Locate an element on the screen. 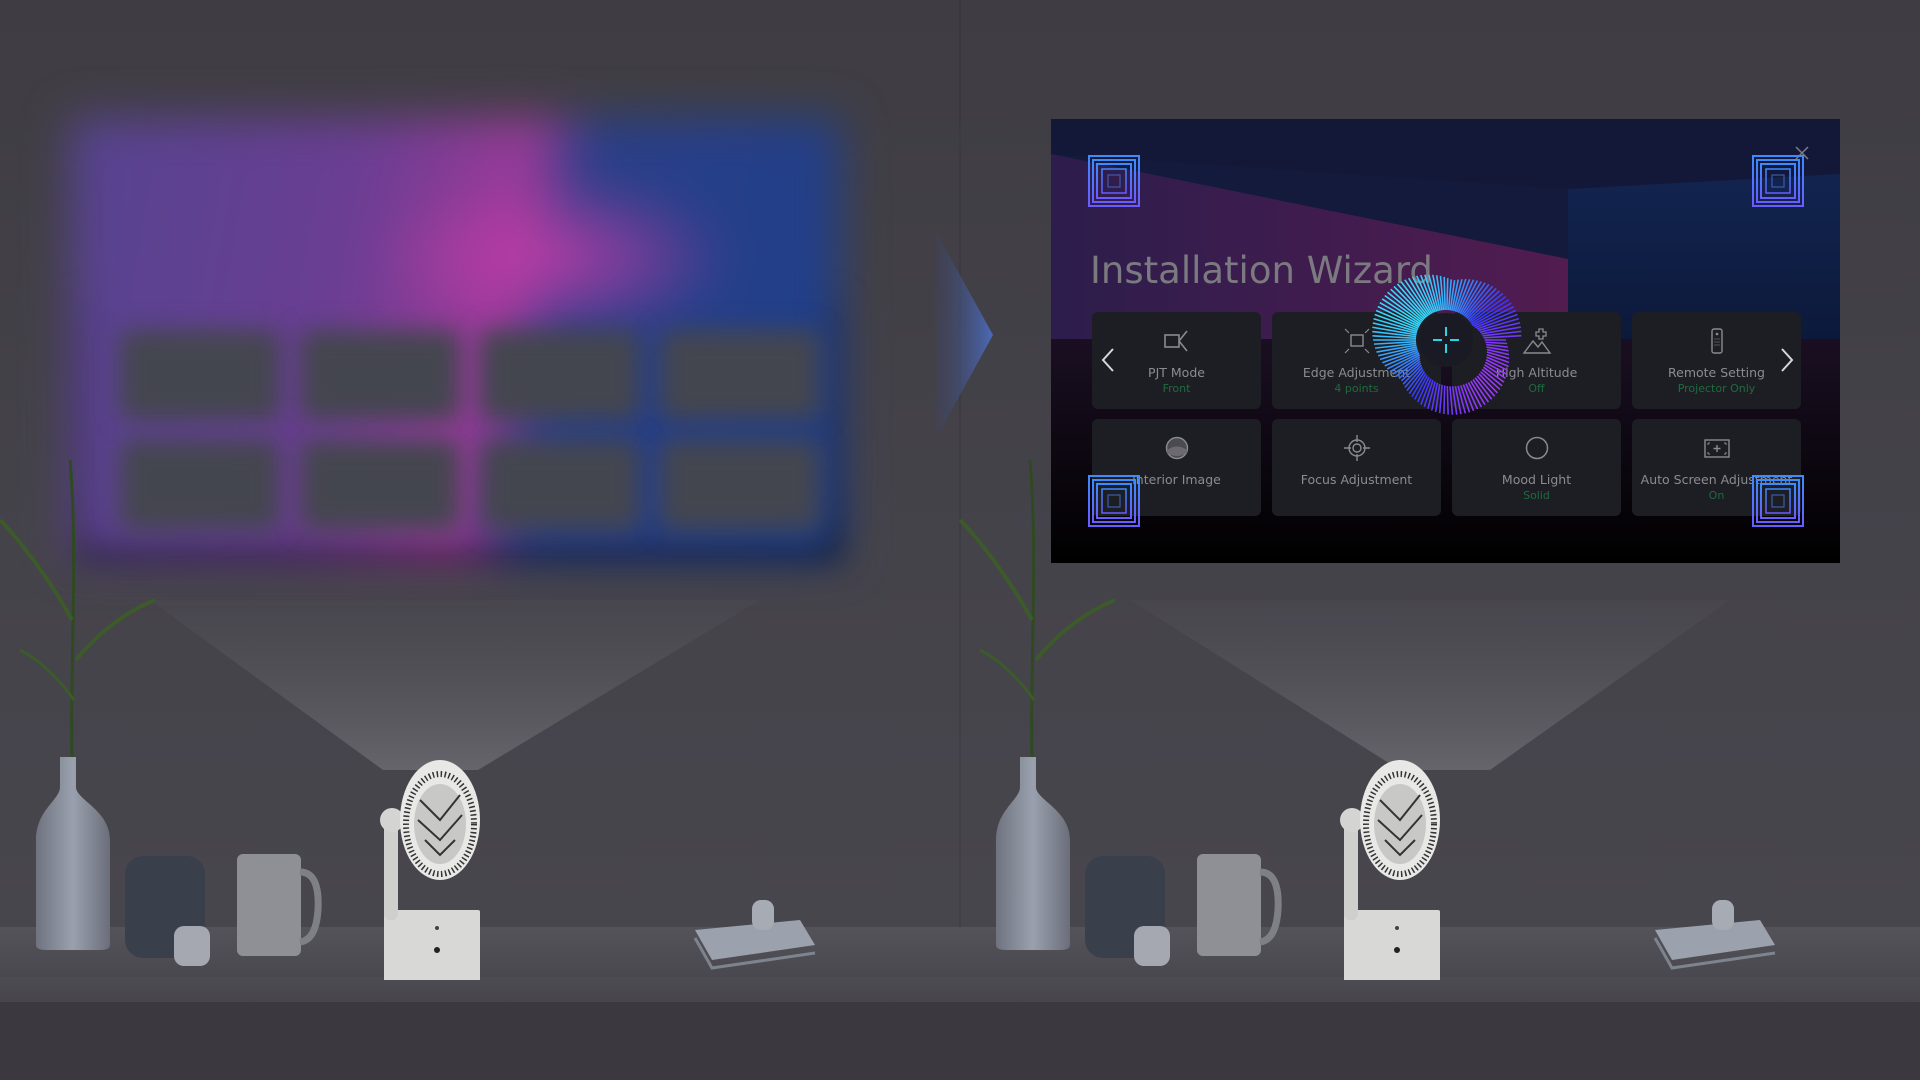 Image resolution: width=1920 pixels, height=1080 pixels. tile-label: Remote Setting is located at coordinates (1716, 372).